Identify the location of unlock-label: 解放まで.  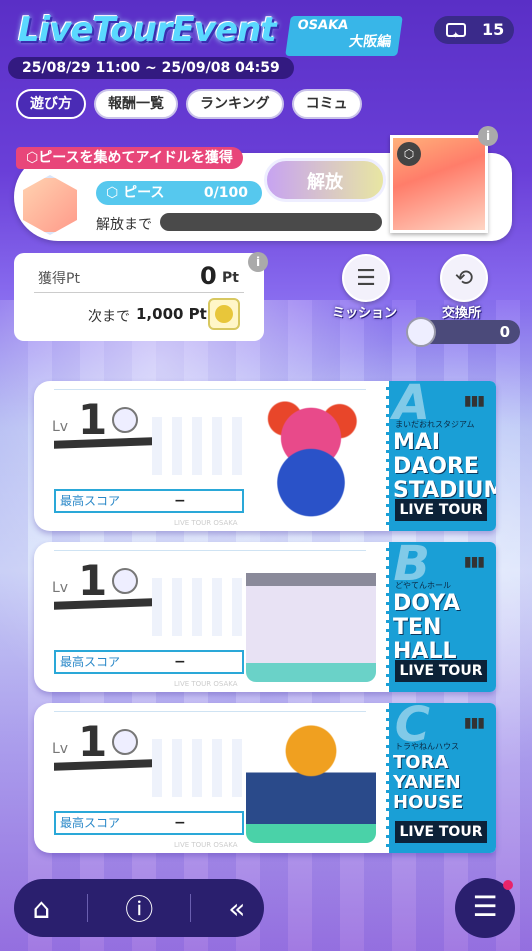
(124, 225).